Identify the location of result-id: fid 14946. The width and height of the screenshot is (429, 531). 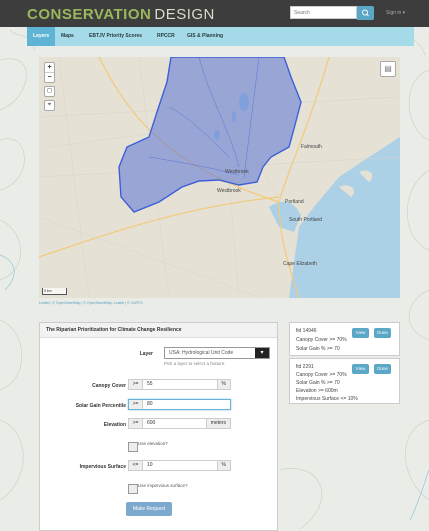
(306, 331).